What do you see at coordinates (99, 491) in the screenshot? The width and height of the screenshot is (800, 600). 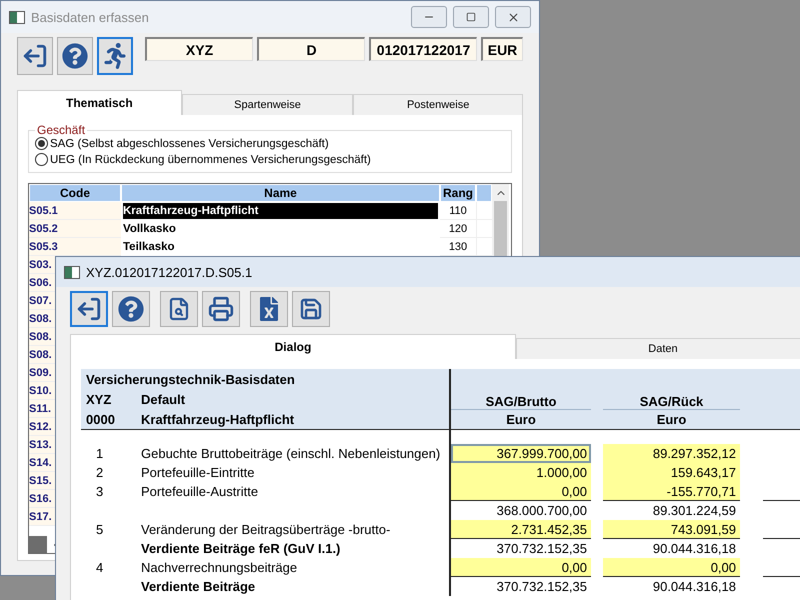 I see `row-number: 3` at bounding box center [99, 491].